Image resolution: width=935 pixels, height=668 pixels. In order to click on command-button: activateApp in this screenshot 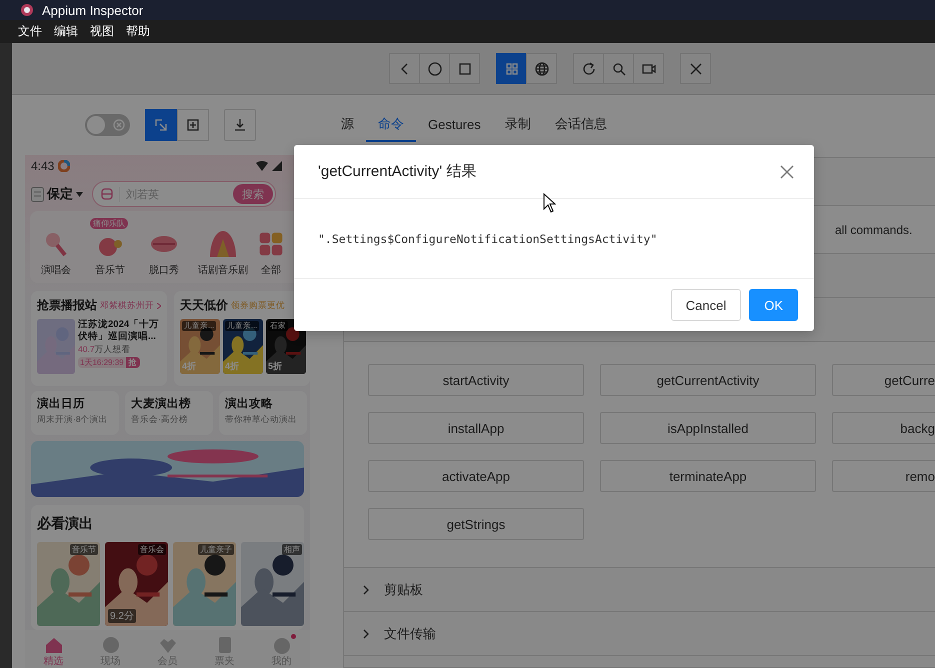, I will do `click(476, 476)`.